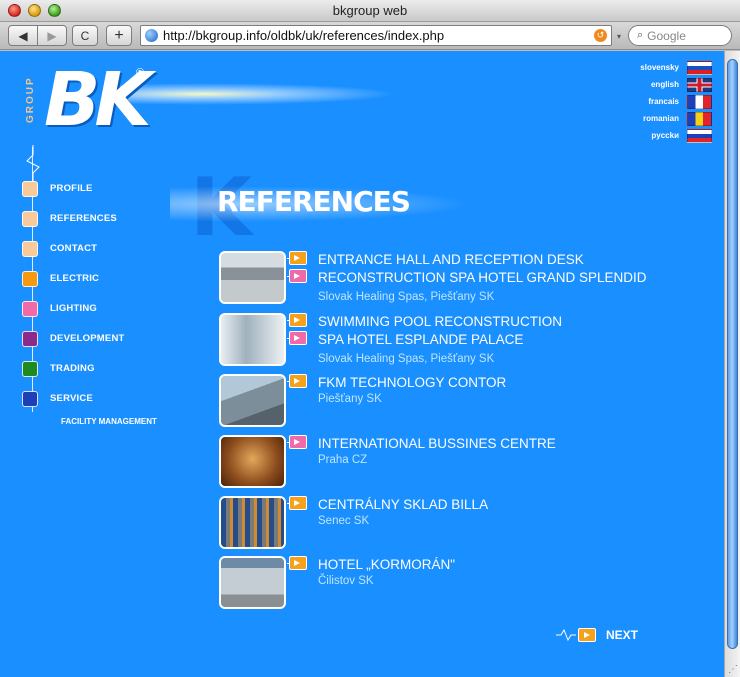  What do you see at coordinates (72, 369) in the screenshot?
I see `nav-label: TRADING` at bounding box center [72, 369].